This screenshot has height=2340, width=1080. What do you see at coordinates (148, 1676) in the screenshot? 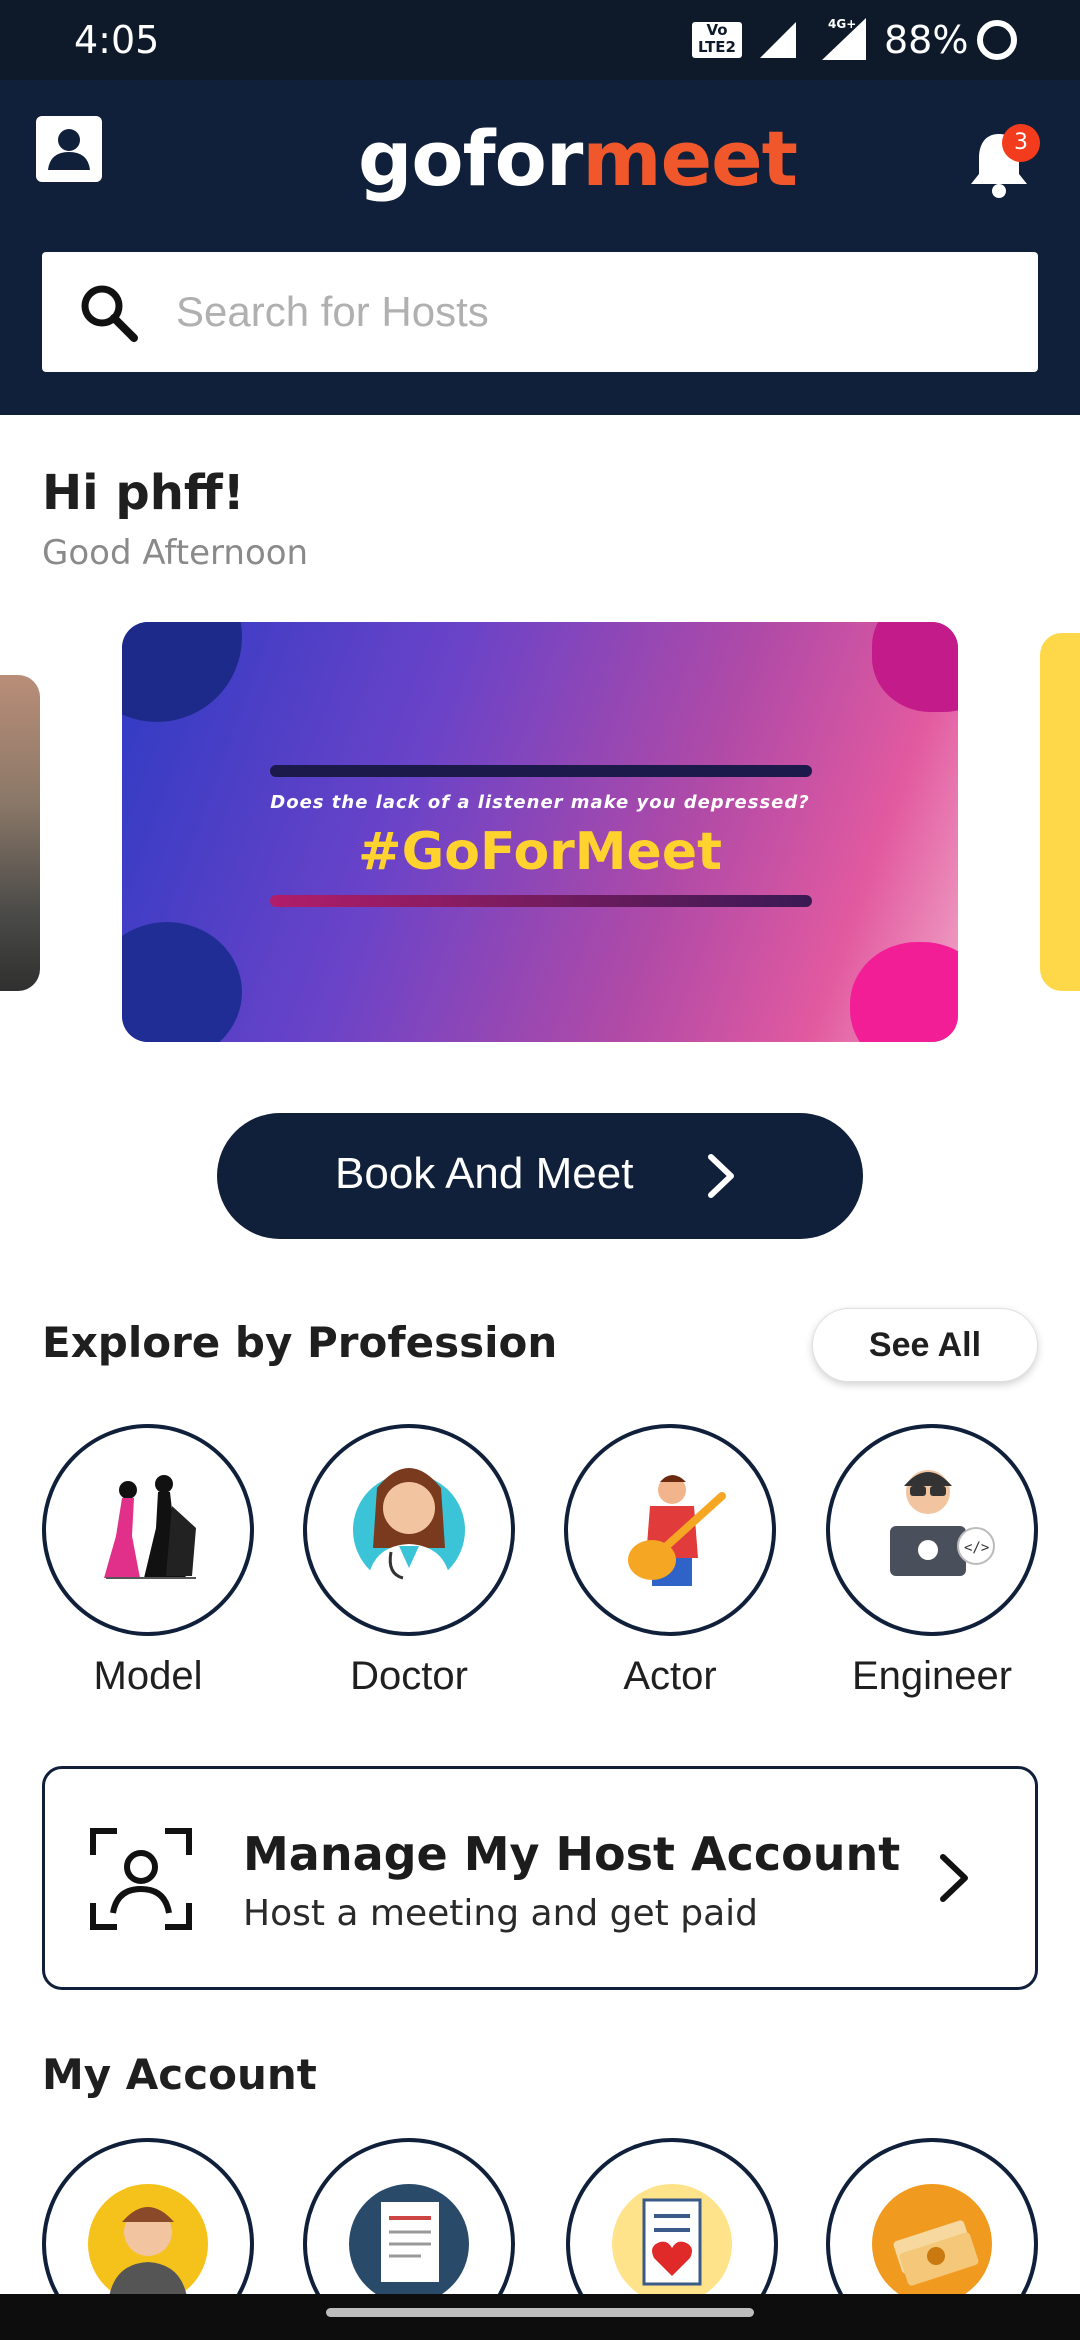
I see `profession-label: Model` at bounding box center [148, 1676].